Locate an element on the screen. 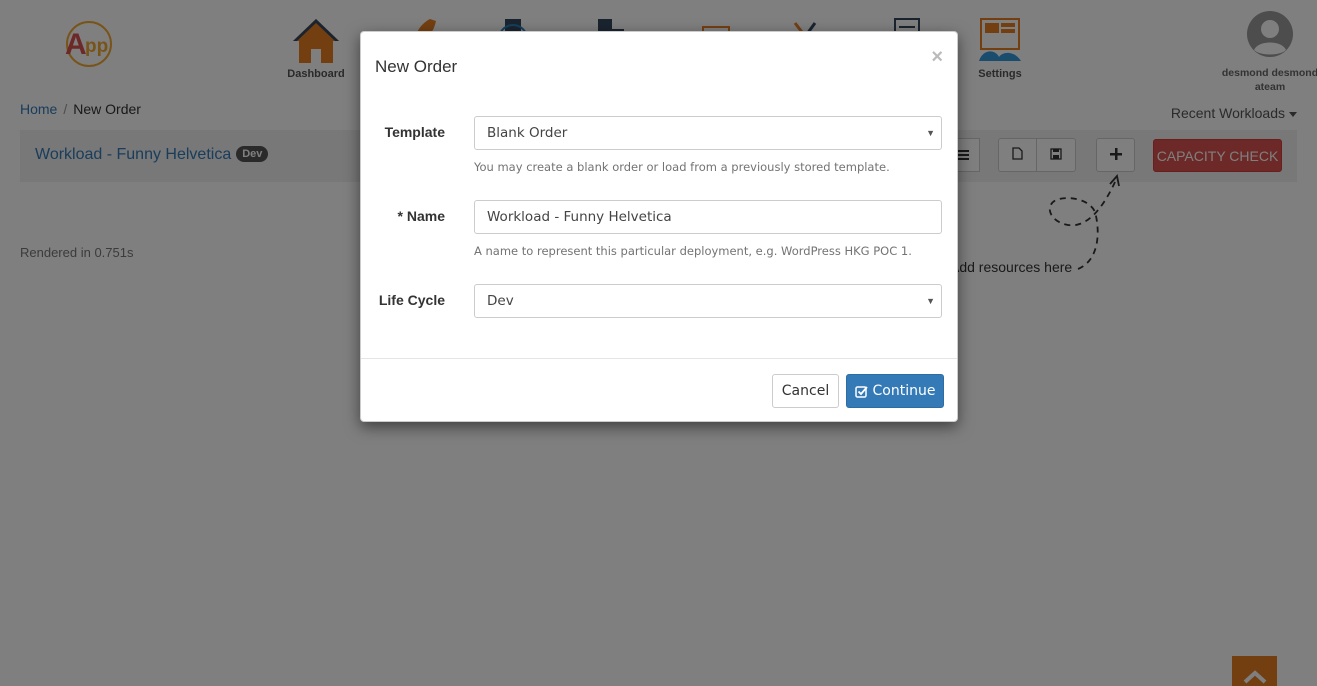 Image resolution: width=1317 pixels, height=686 pixels. lifecycle-label: Life Cycle is located at coordinates (411, 300).